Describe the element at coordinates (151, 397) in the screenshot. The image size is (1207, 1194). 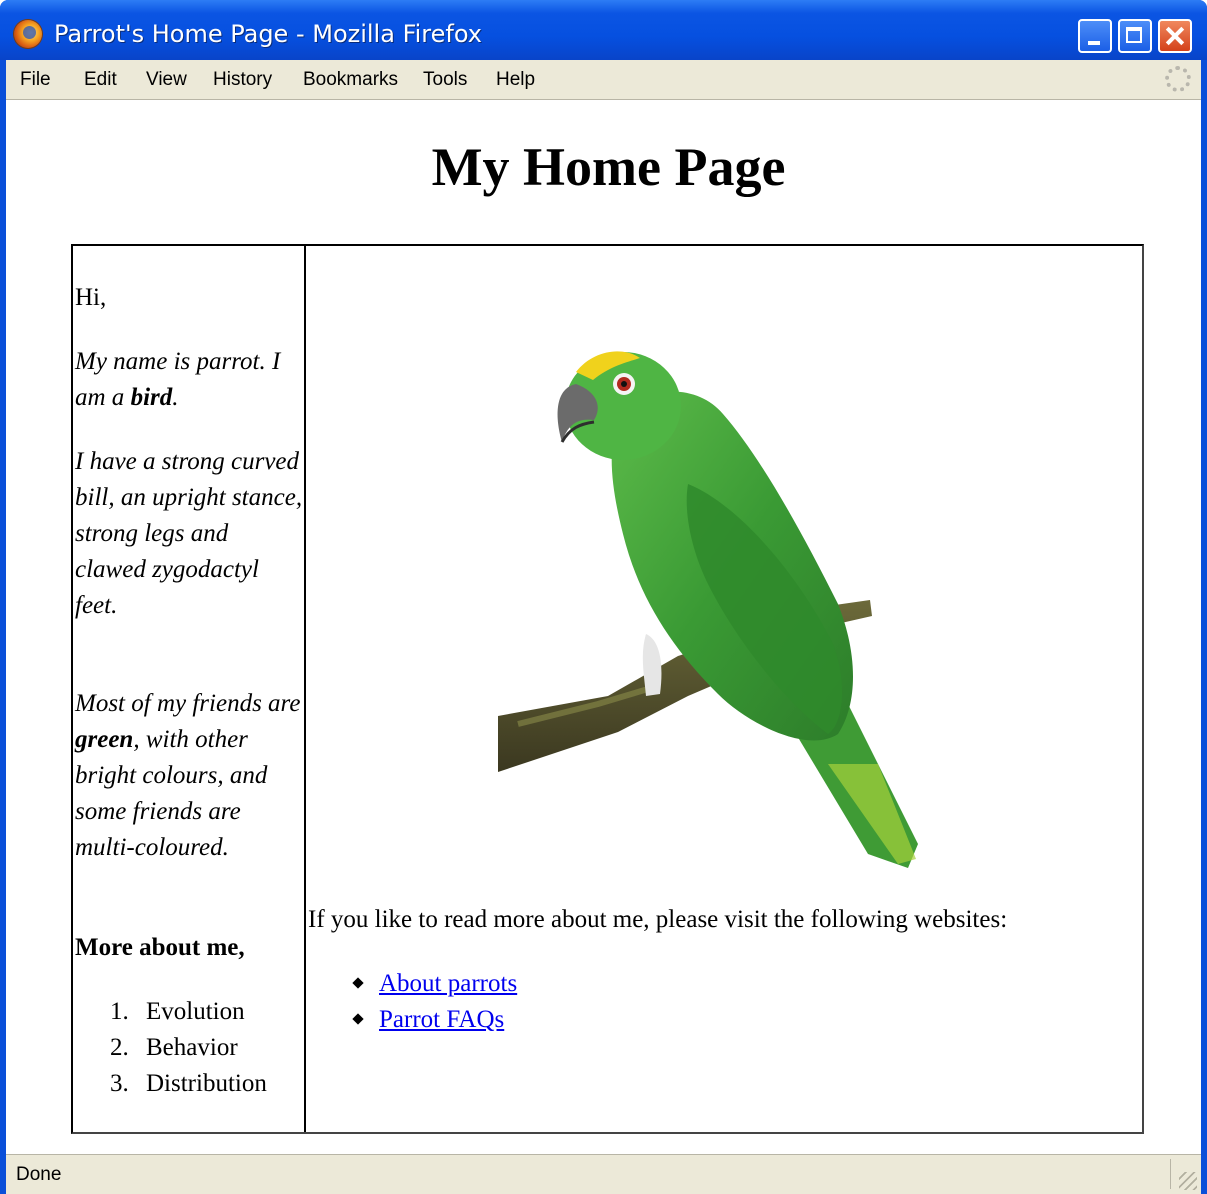
I see `name-bold: bird` at that location.